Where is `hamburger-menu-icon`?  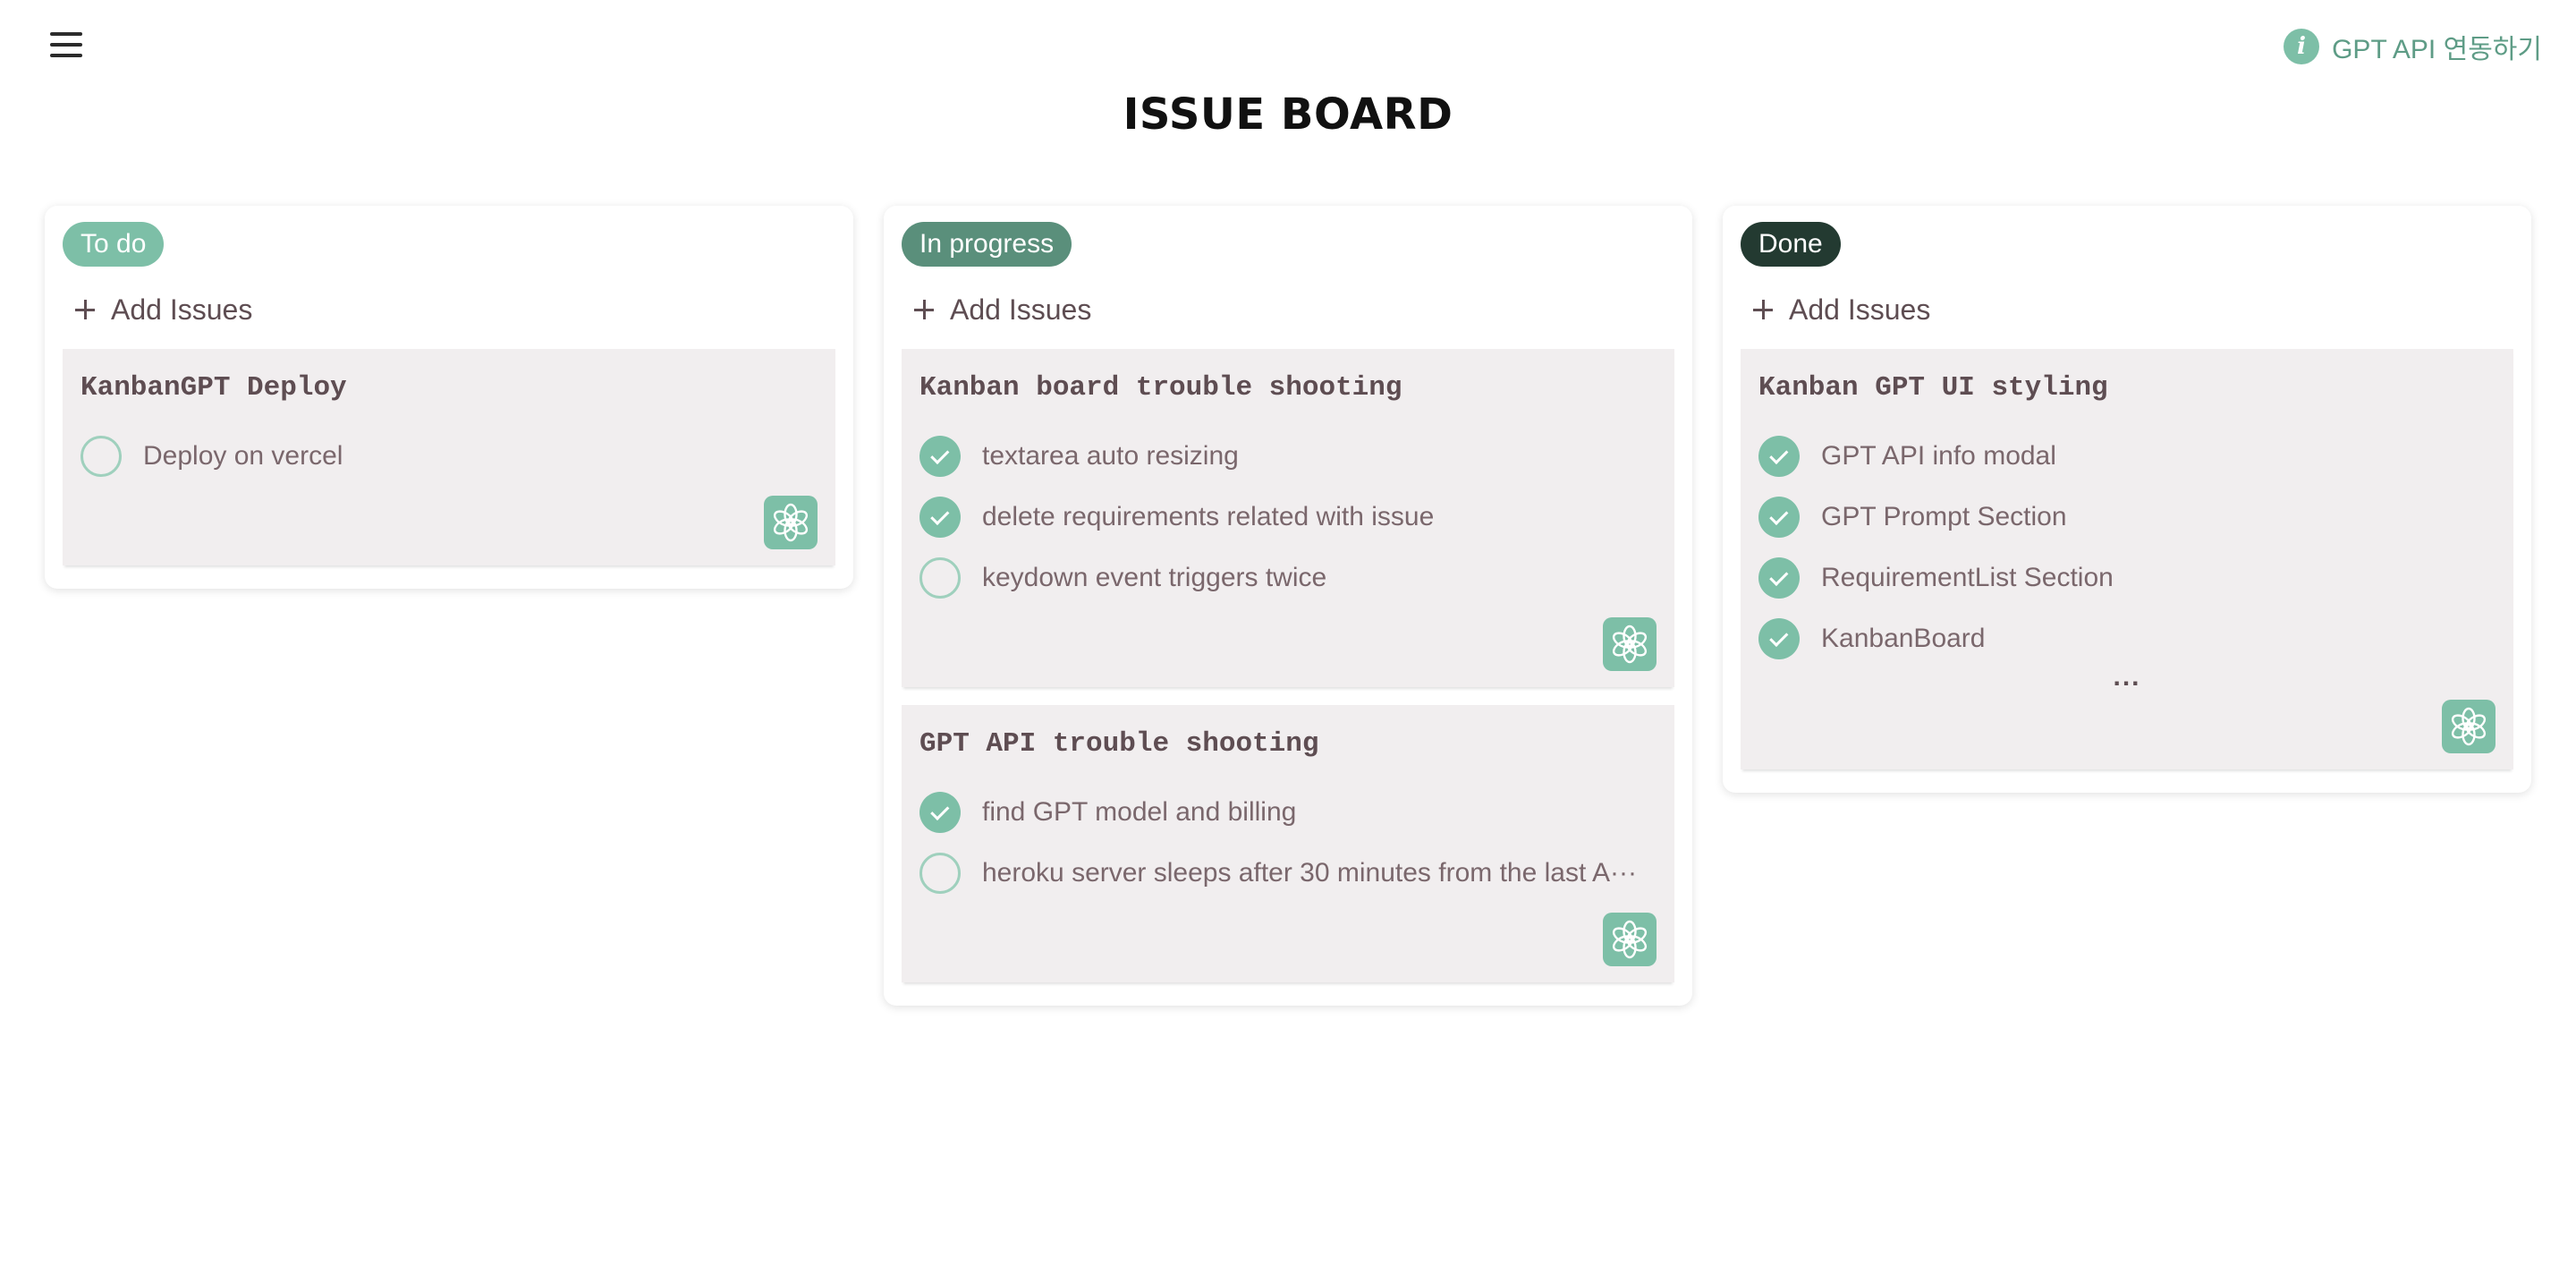 hamburger-menu-icon is located at coordinates (67, 44).